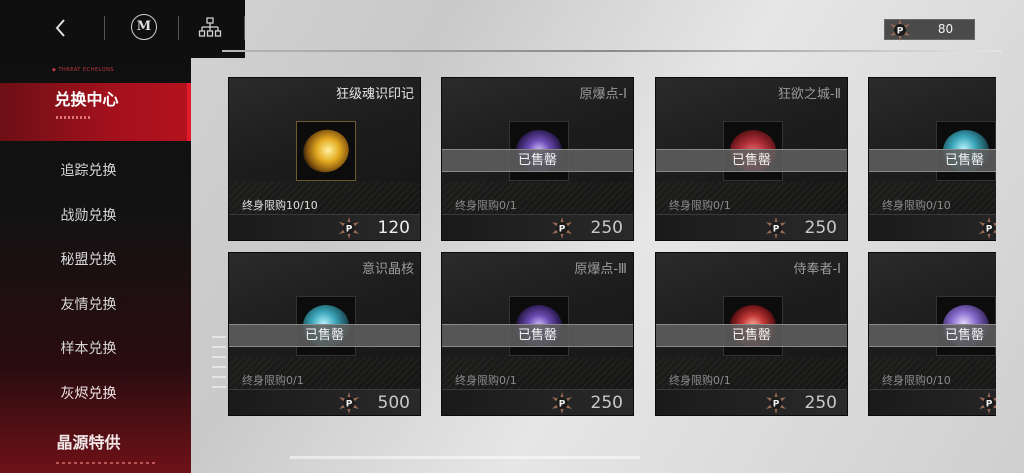  I want to click on item-thumbnail, so click(326, 151).